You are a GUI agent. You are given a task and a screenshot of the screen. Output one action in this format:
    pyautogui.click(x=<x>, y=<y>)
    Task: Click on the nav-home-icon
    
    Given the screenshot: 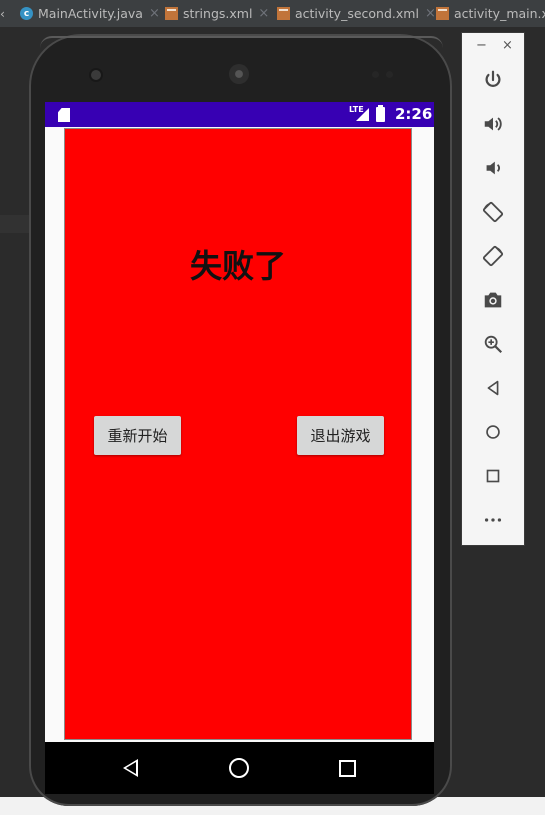 What is the action you would take?
    pyautogui.click(x=239, y=768)
    